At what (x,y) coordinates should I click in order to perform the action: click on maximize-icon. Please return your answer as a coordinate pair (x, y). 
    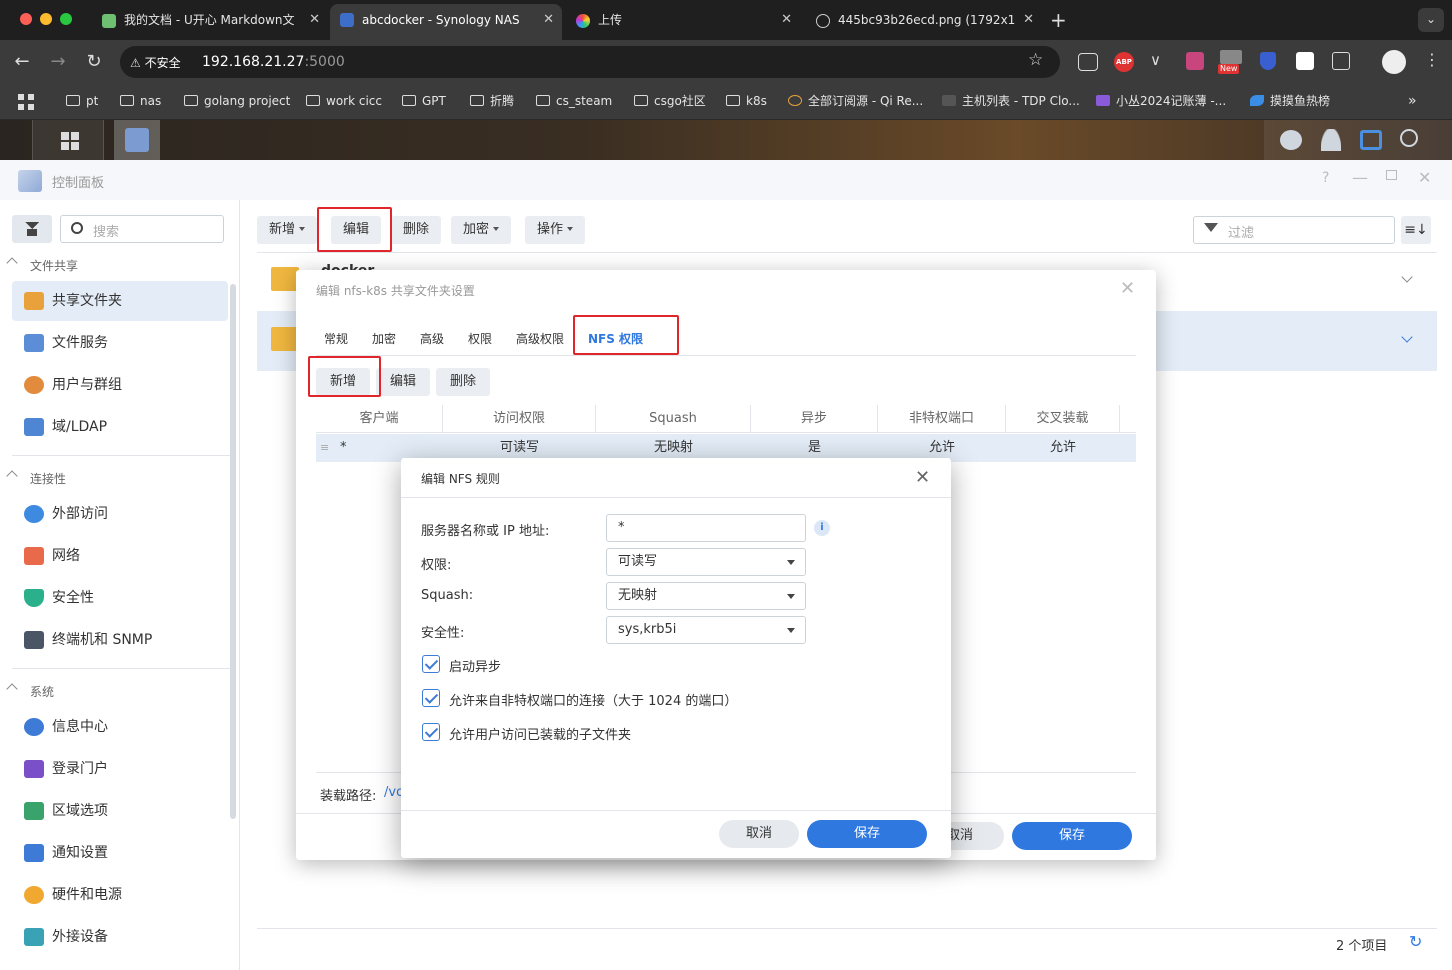
    Looking at the image, I should click on (1391, 175).